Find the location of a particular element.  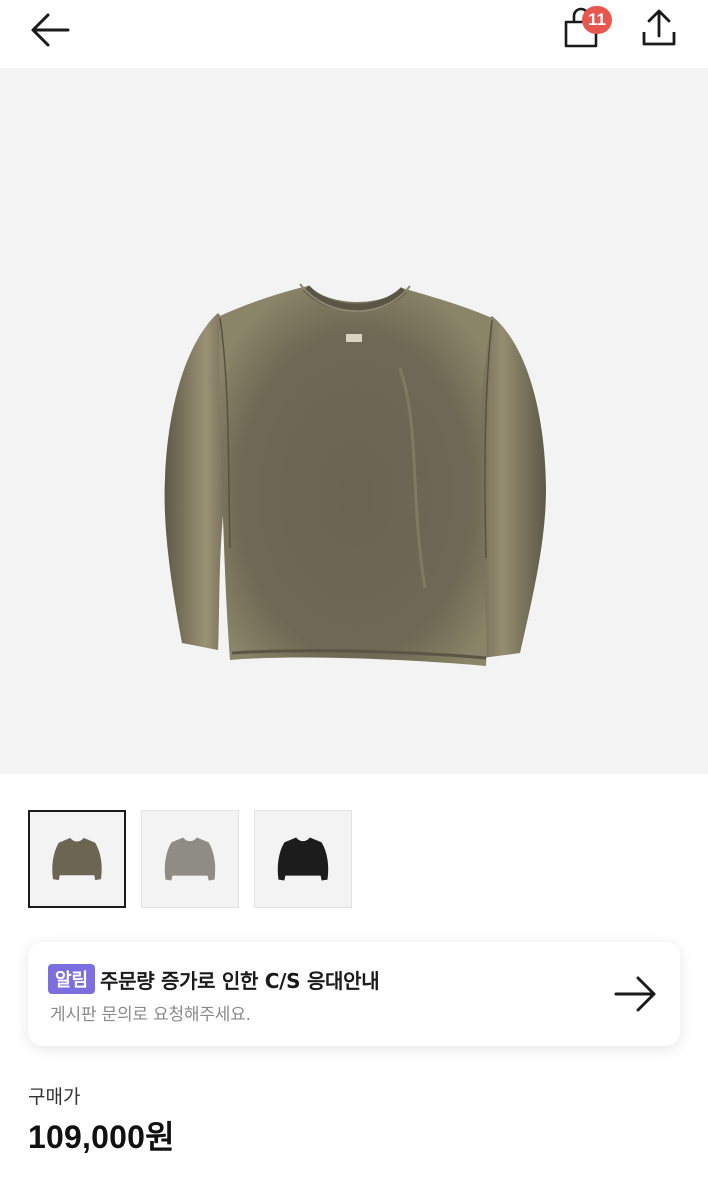

share-icon is located at coordinates (659, 27).